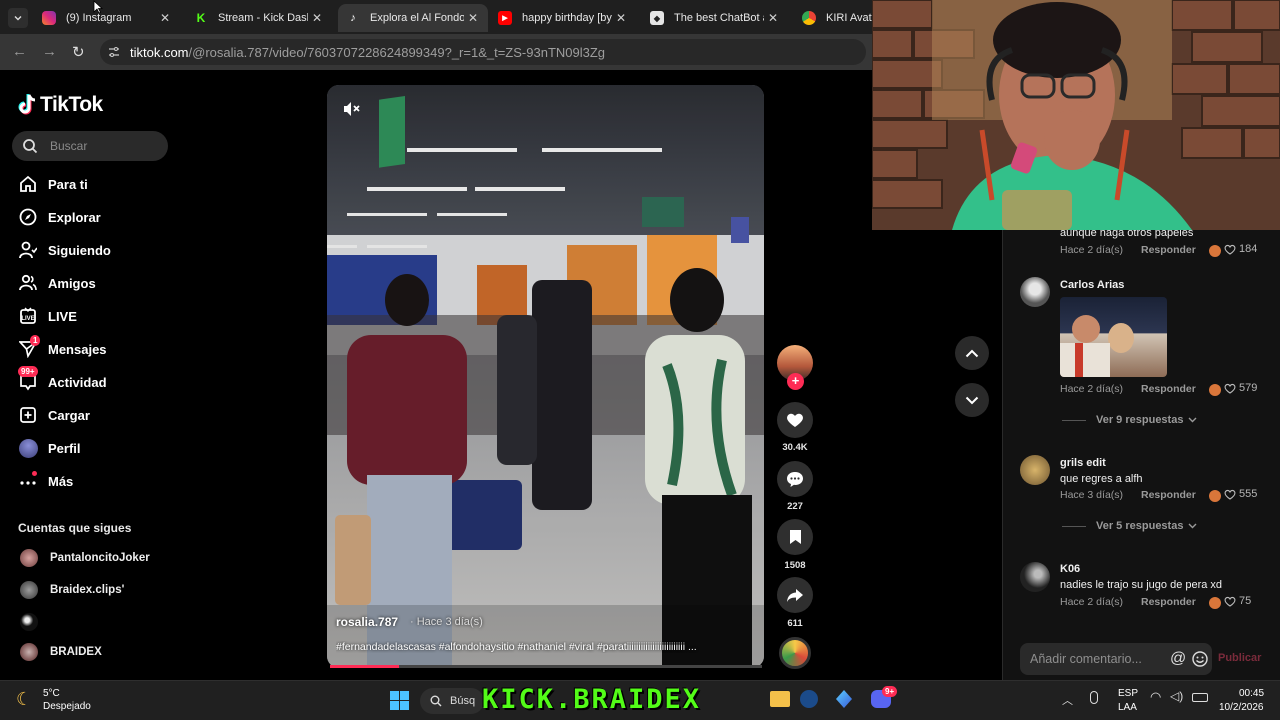 The height and width of the screenshot is (720, 1280). I want to click on following-section-title: Cuentas que sigues, so click(75, 528).